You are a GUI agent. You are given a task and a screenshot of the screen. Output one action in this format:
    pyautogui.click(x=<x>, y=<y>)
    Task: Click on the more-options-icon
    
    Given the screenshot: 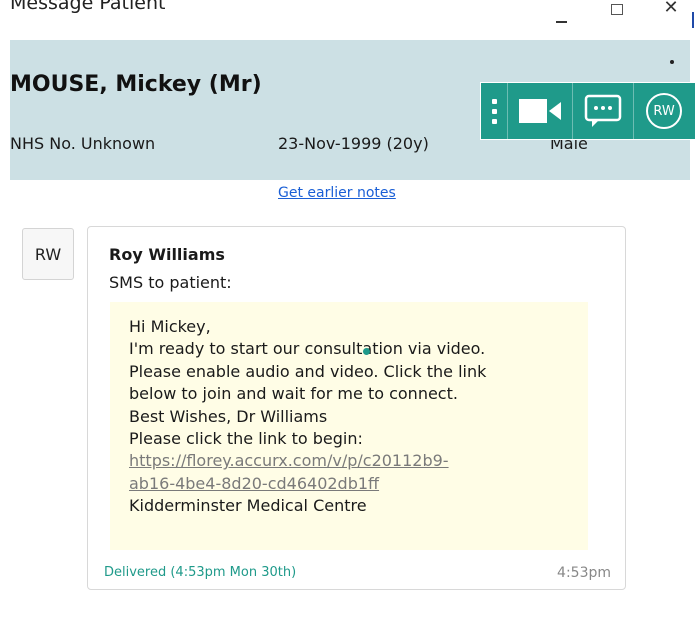 What is the action you would take?
    pyautogui.click(x=494, y=111)
    